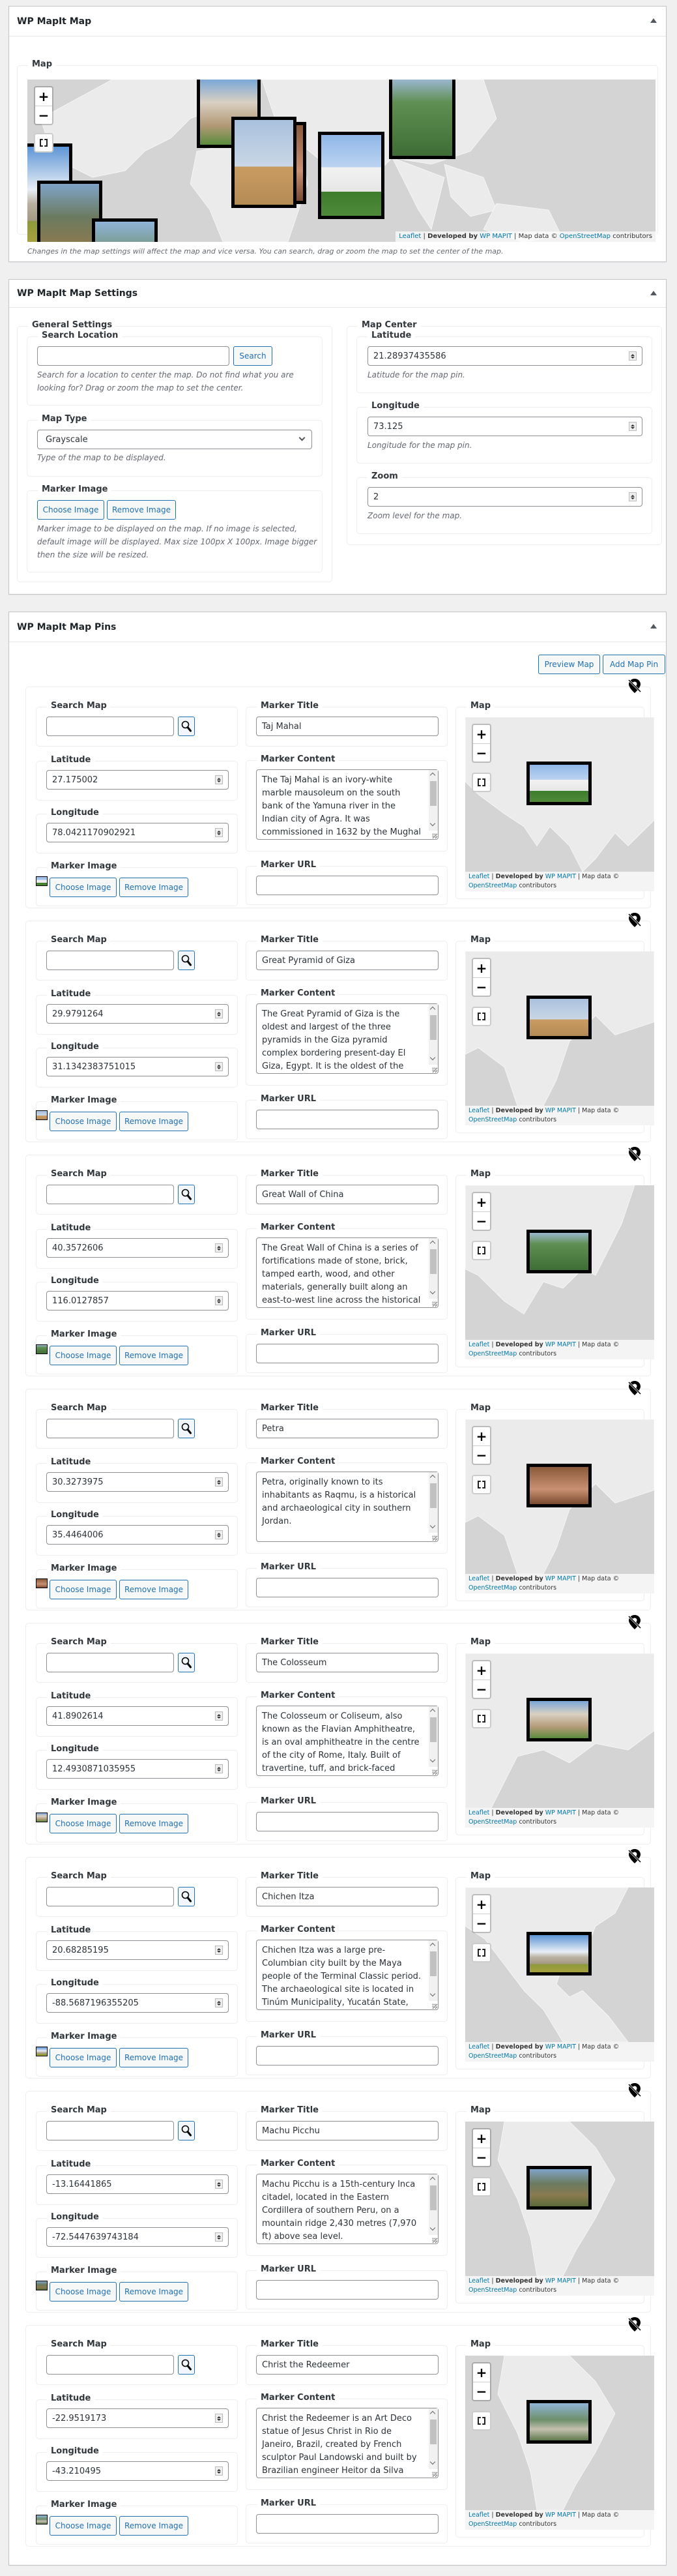 The height and width of the screenshot is (2576, 677). I want to click on pin-longitude-input: 78.0421170902921, so click(138, 832).